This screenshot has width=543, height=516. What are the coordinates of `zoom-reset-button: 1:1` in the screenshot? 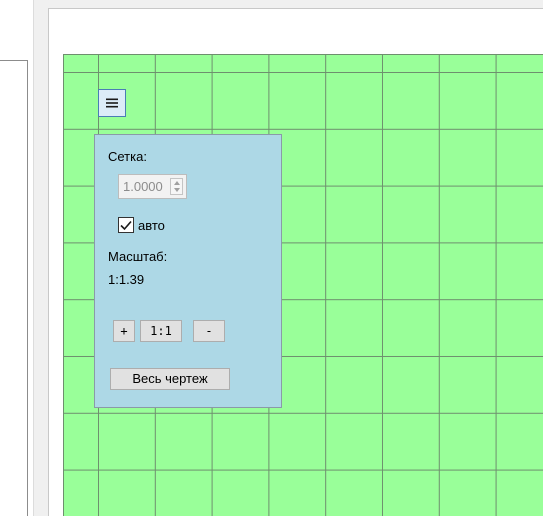 It's located at (161, 331).